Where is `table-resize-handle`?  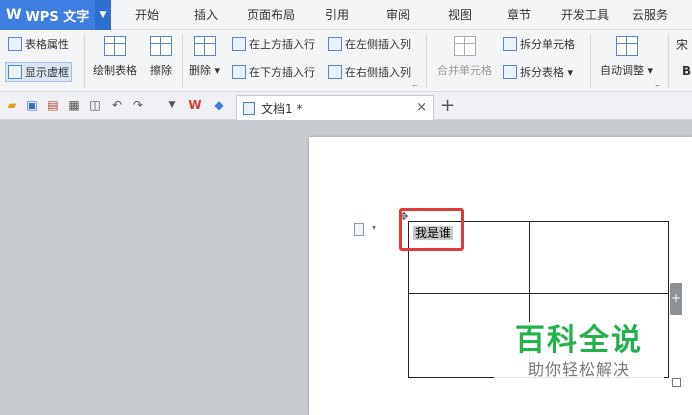 table-resize-handle is located at coordinates (676, 382).